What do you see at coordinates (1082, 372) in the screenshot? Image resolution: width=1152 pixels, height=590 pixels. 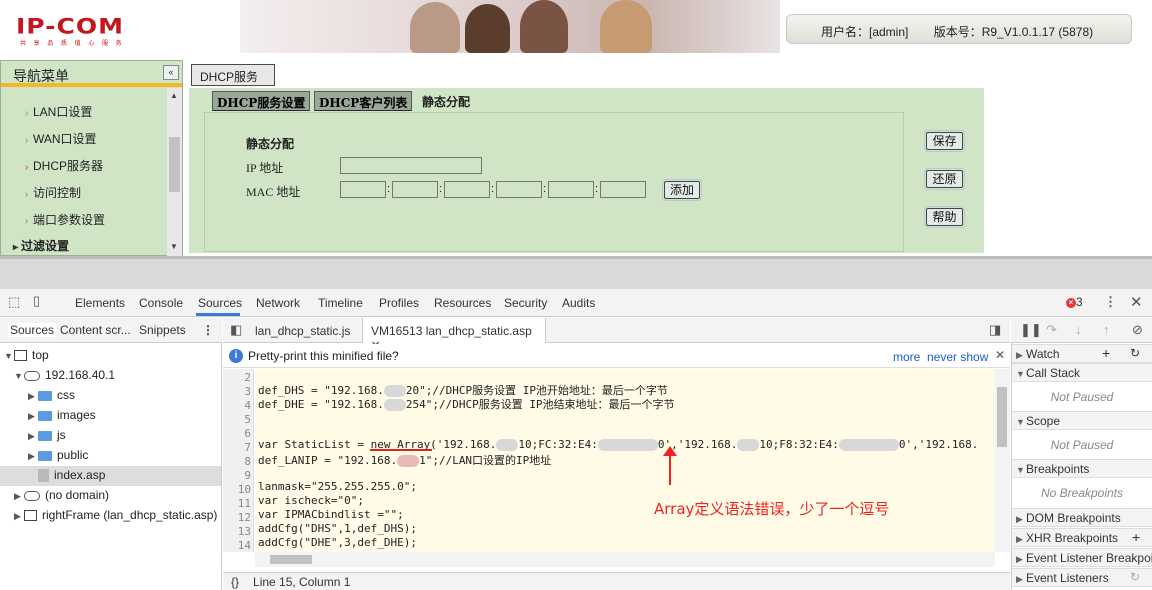 I see `section-call-stack: ▼Call Stack` at bounding box center [1082, 372].